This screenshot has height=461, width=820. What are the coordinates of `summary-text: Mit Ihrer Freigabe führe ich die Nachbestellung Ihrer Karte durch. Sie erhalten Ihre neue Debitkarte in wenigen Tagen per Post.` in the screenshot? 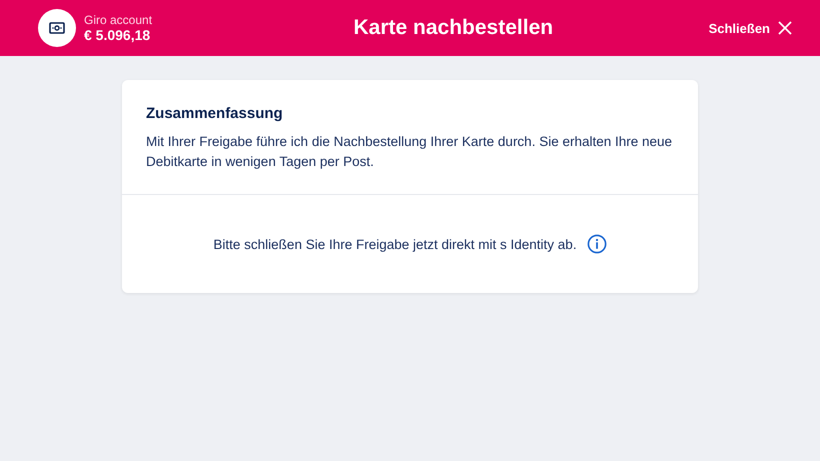 It's located at (410, 152).